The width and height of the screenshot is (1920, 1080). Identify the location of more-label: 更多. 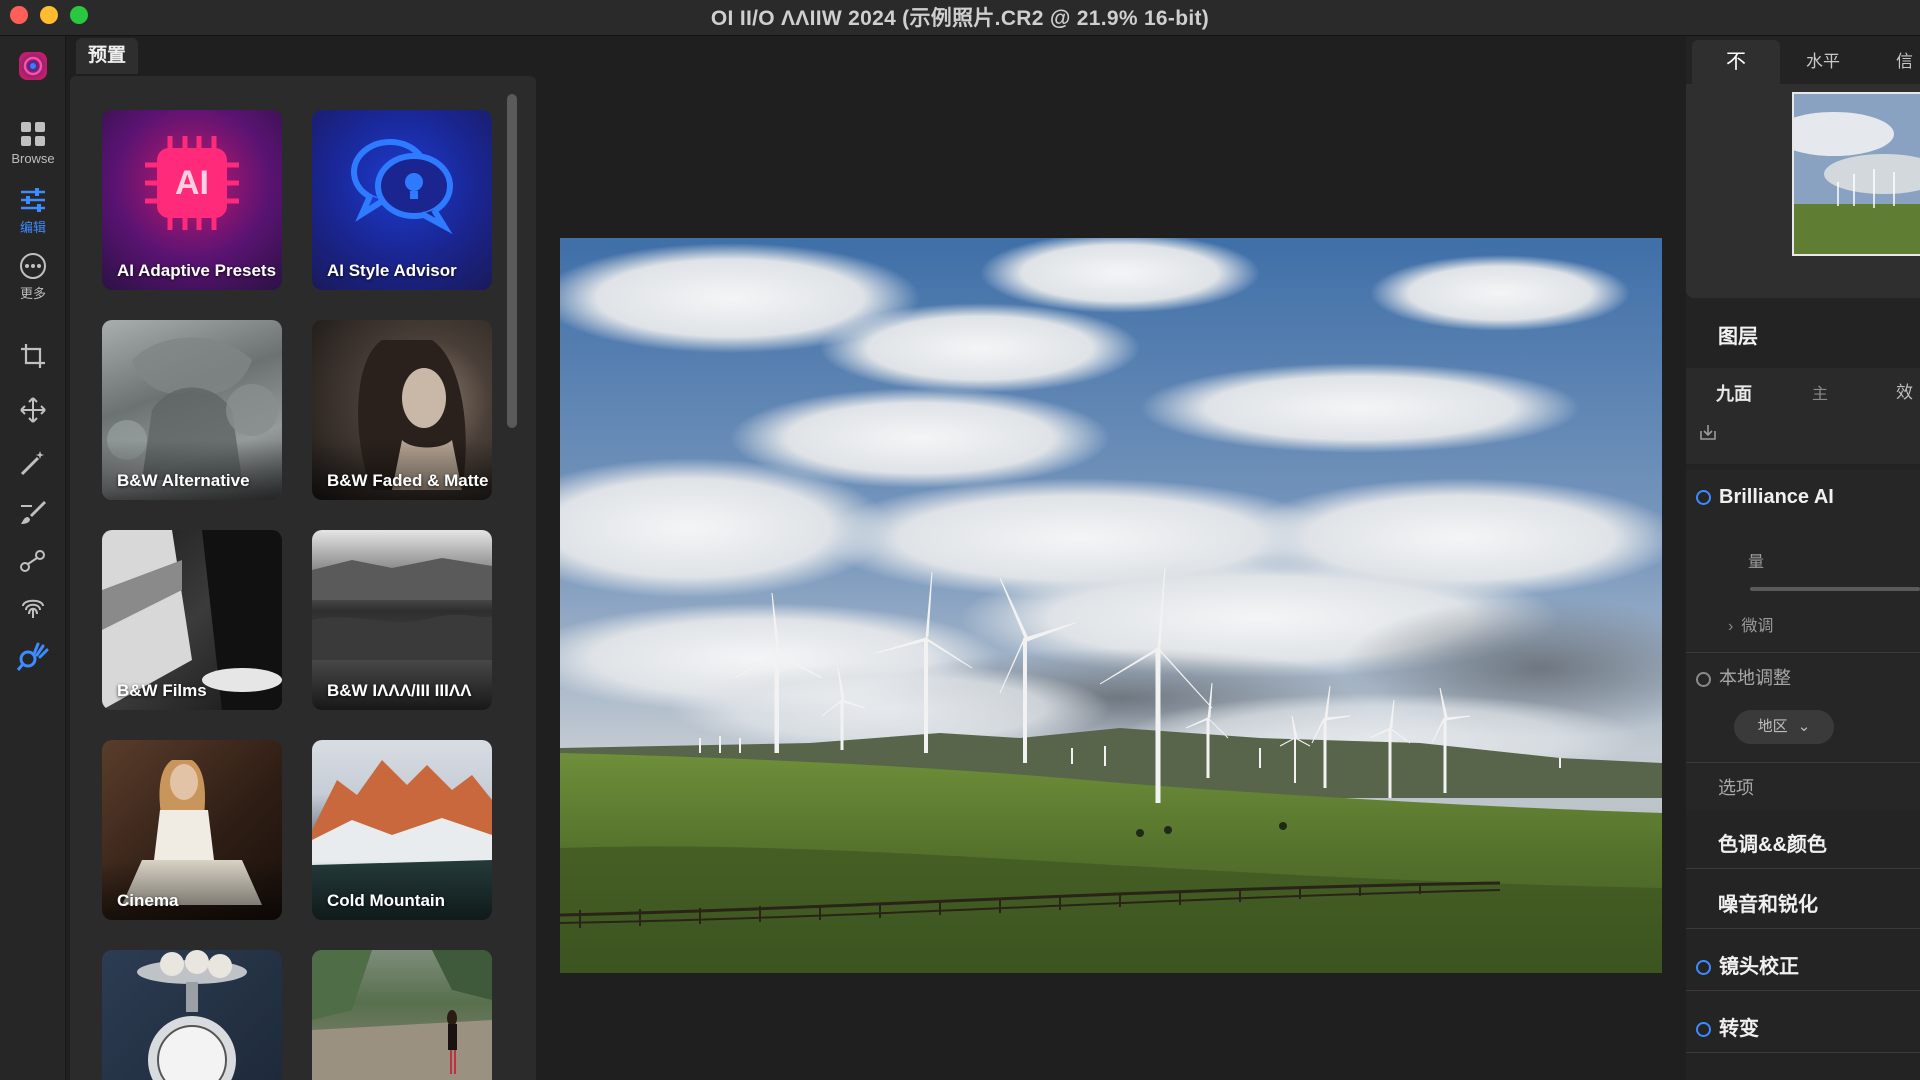
(32, 293).